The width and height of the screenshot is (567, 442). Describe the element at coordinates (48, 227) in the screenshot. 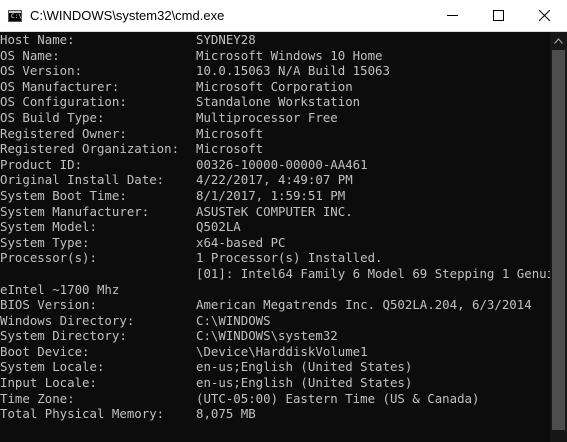

I see `line-label: System Model:` at that location.